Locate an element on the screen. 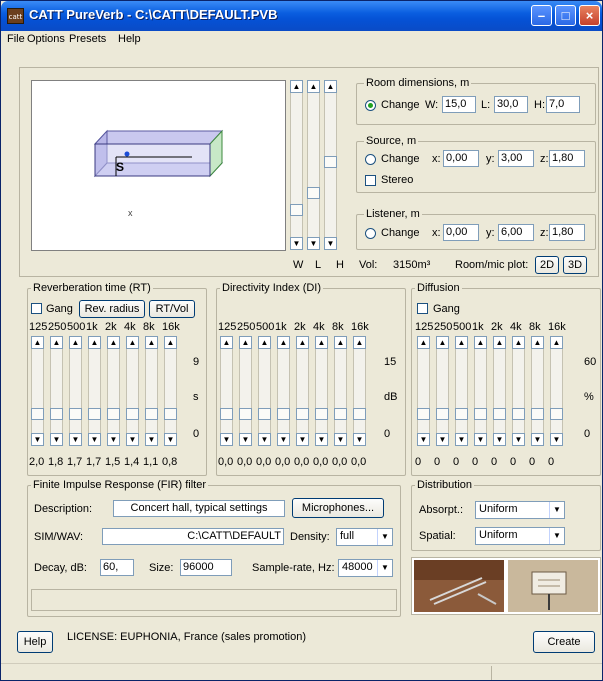 The height and width of the screenshot is (681, 603). height-slider-up: ▲ is located at coordinates (330, 86).